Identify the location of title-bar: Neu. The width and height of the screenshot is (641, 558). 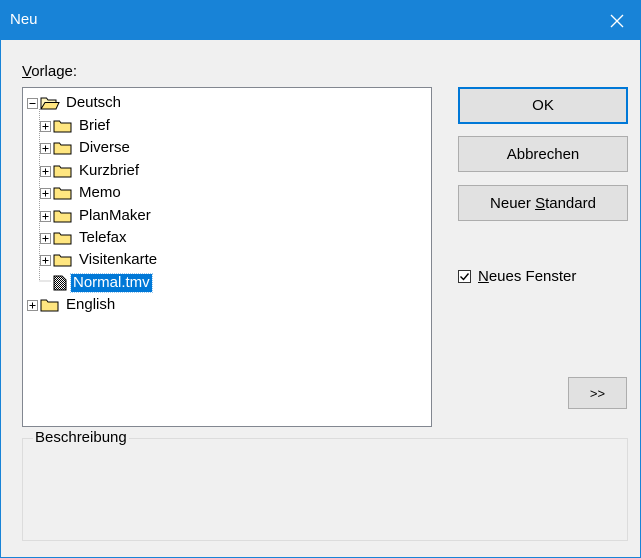
(320, 20).